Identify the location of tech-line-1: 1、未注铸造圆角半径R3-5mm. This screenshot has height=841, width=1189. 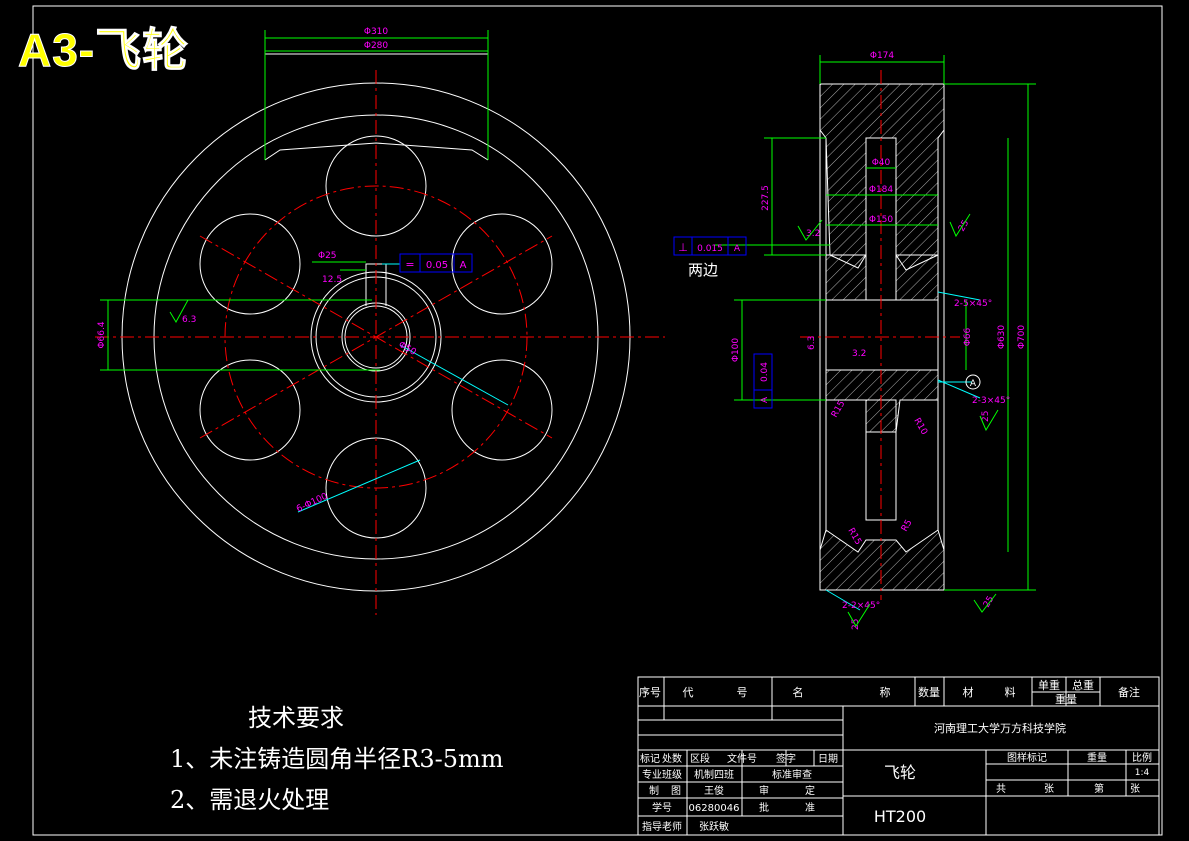
(337, 759).